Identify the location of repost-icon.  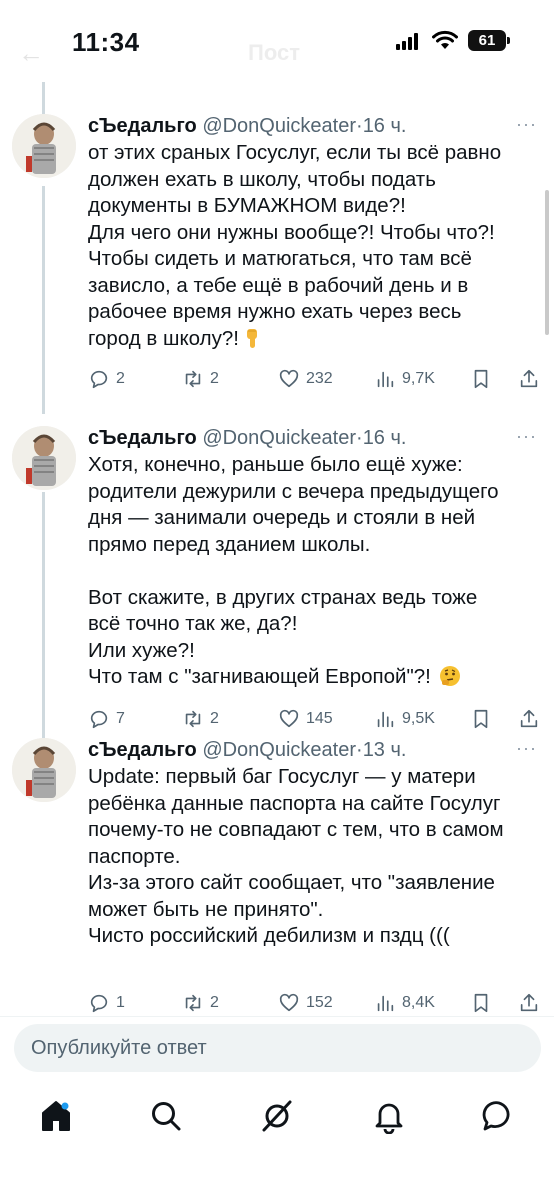
(193, 1003).